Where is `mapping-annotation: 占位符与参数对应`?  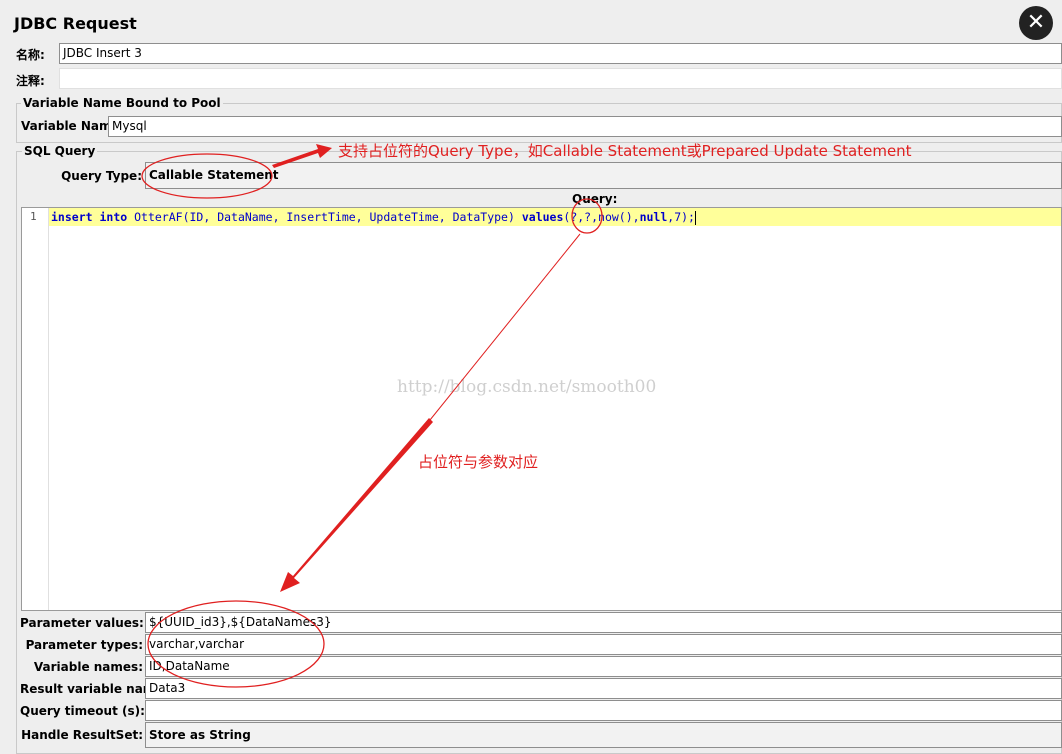
mapping-annotation: 占位符与参数对应 is located at coordinates (478, 462).